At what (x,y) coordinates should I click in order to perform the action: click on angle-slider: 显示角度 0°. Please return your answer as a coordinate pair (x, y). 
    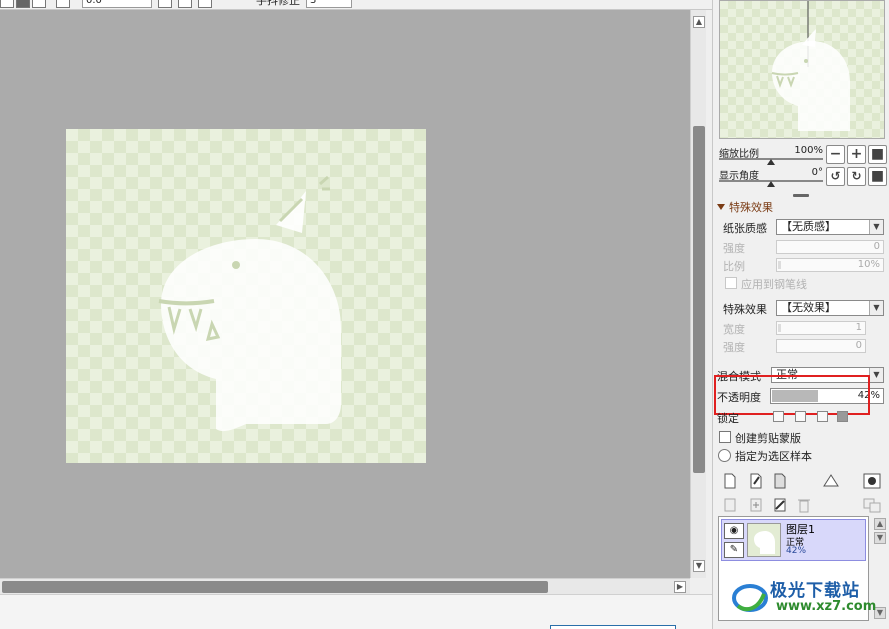
    Looking at the image, I should click on (771, 178).